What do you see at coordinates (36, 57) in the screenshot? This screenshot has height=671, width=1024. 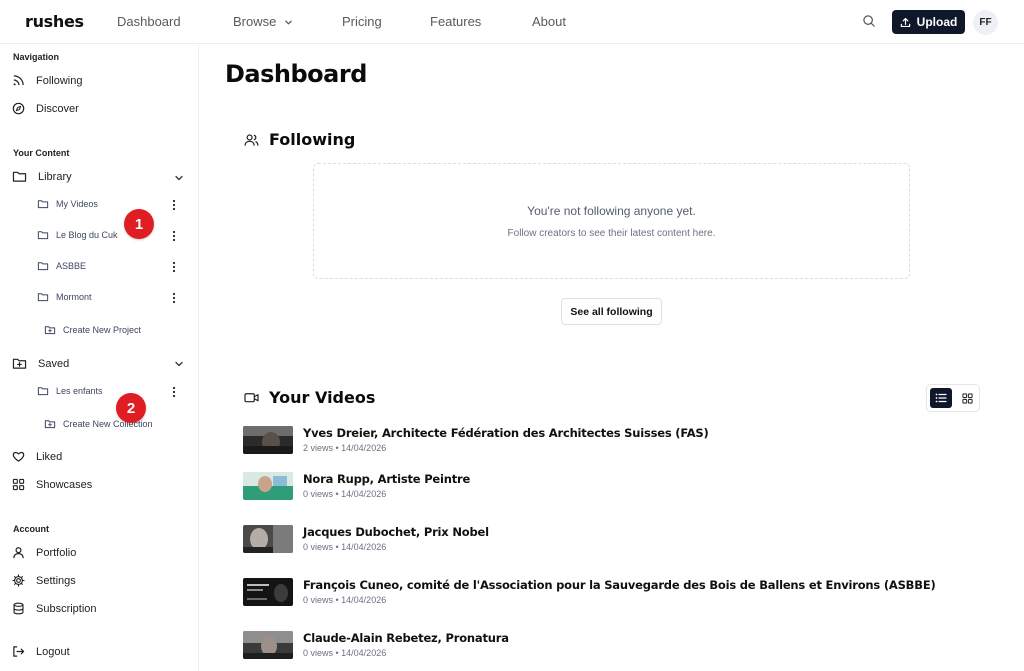 I see `section-label-navigation: Navigation` at bounding box center [36, 57].